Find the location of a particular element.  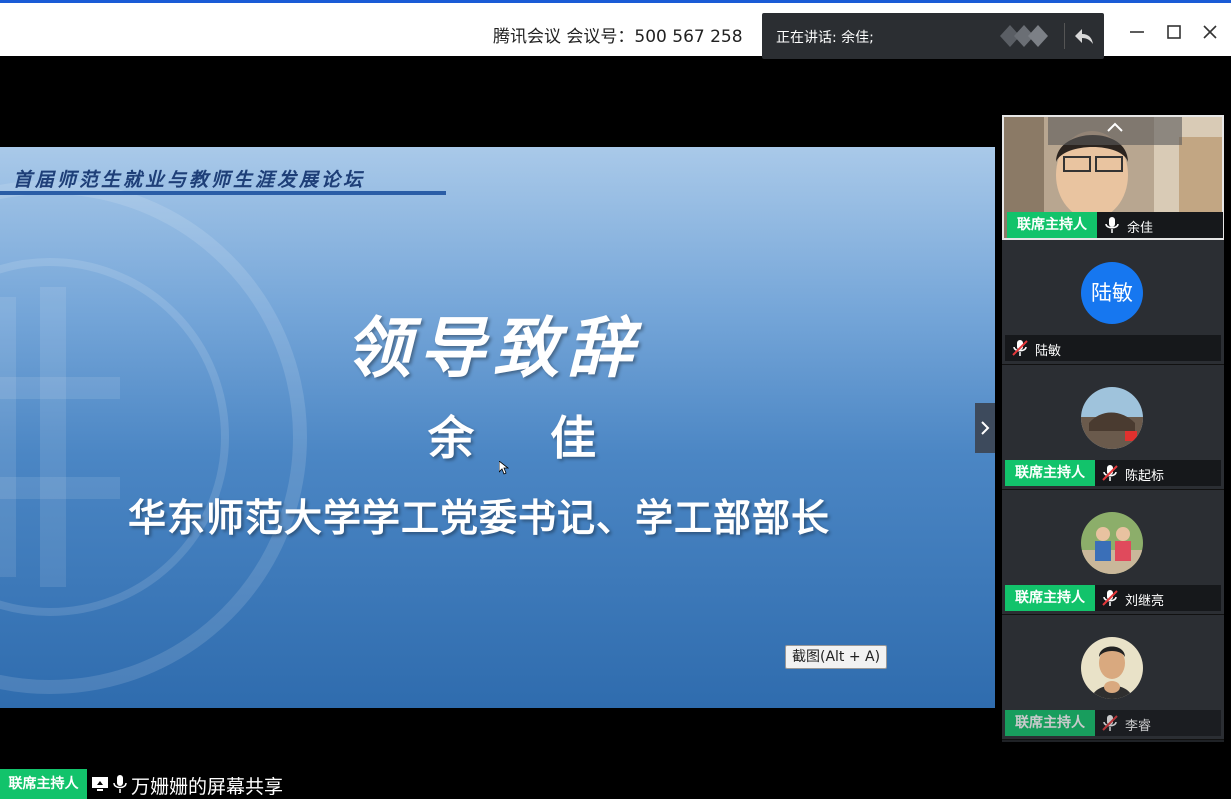

participant-tile: 联席主持人 刘继亮 is located at coordinates (1113, 552).